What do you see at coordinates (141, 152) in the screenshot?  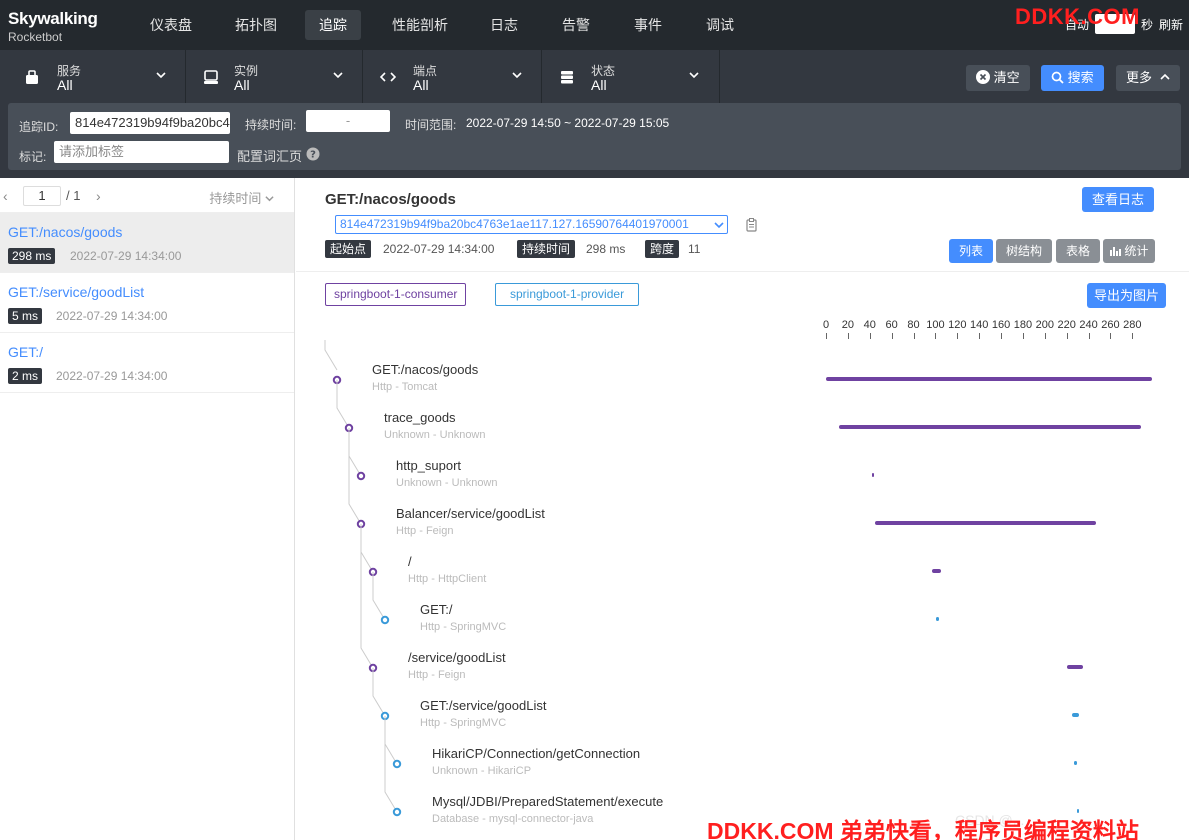 I see `tags-input: 请添加标签` at bounding box center [141, 152].